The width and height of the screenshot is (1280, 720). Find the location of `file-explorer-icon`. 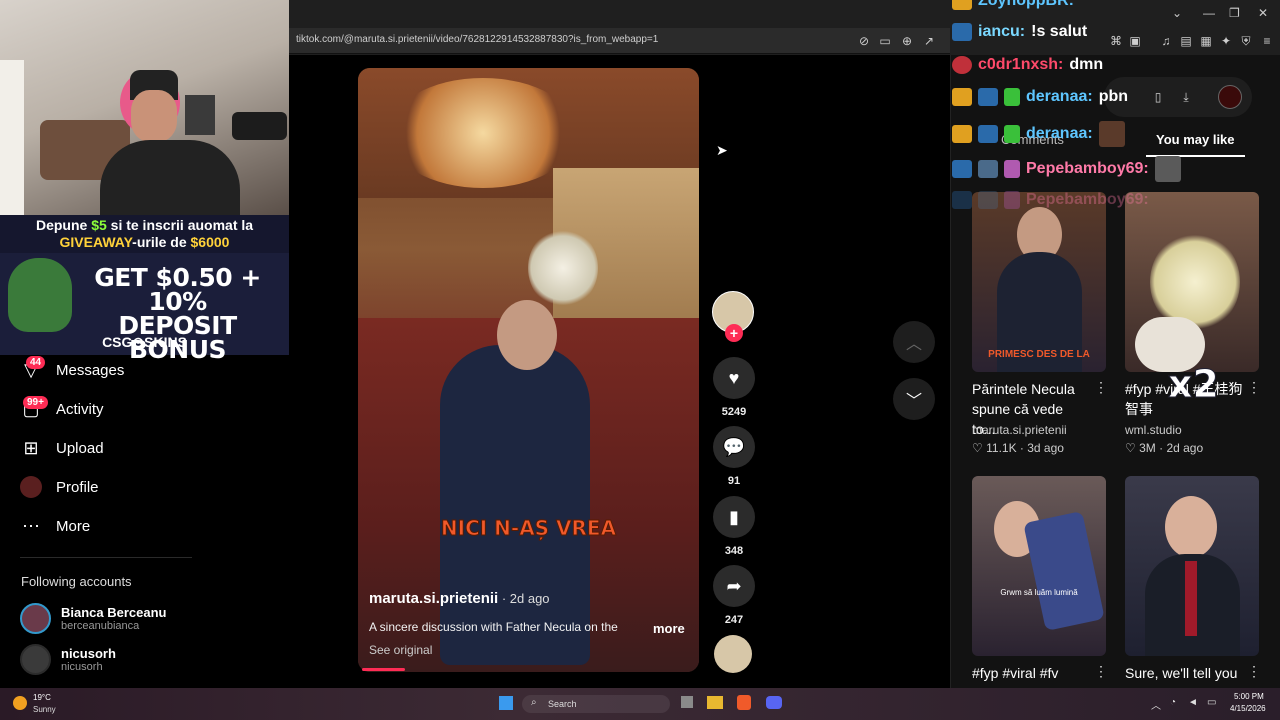

file-explorer-icon is located at coordinates (715, 702).